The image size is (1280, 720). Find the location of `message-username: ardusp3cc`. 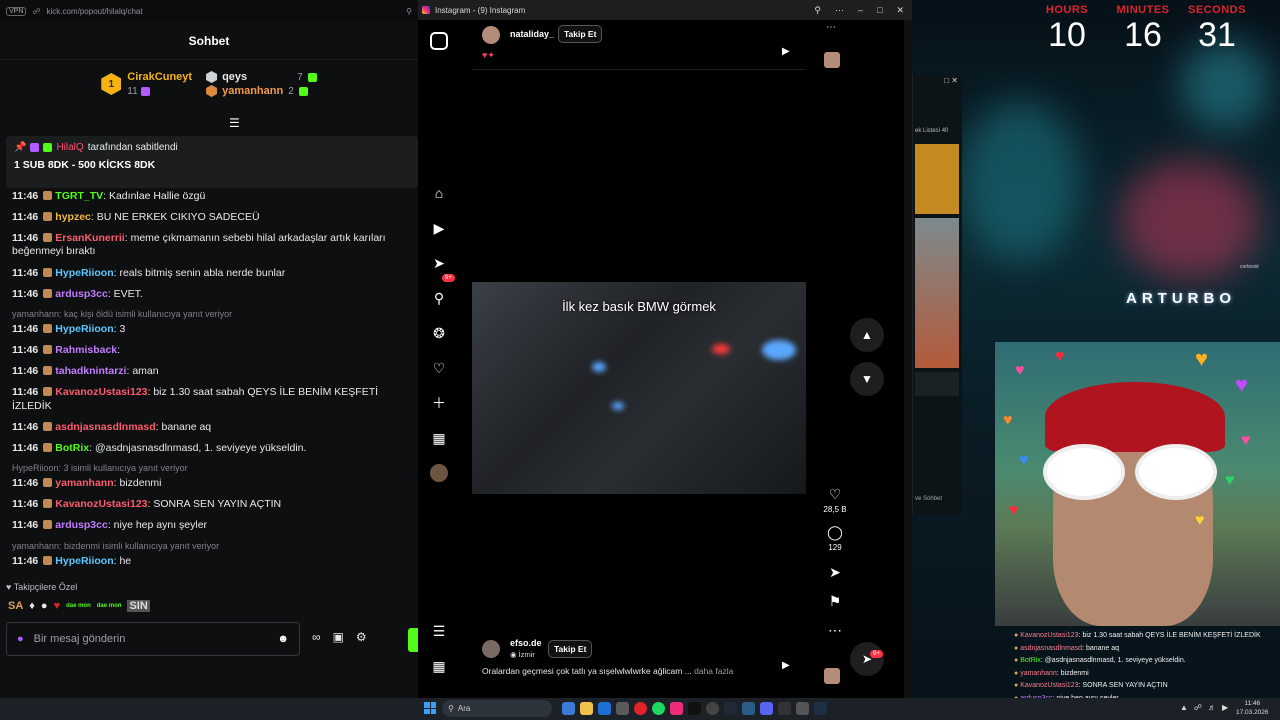

message-username: ardusp3cc is located at coordinates (81, 525).